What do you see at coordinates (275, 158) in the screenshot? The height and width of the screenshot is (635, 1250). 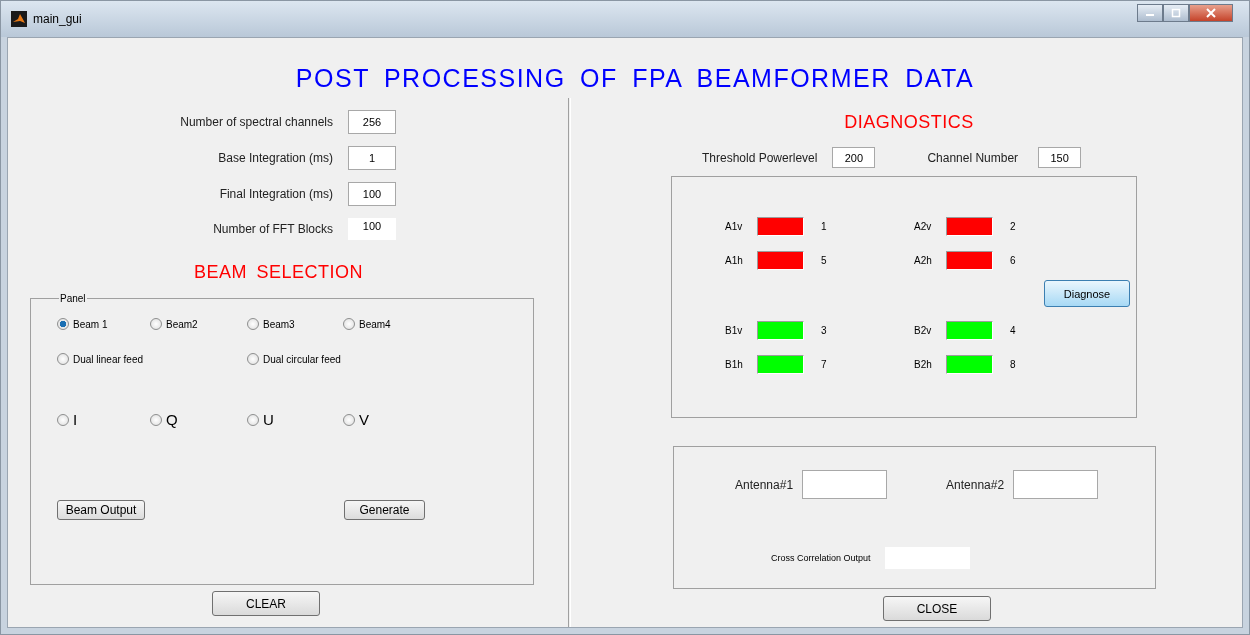 I see `setting-label: Base Integration (ms)` at bounding box center [275, 158].